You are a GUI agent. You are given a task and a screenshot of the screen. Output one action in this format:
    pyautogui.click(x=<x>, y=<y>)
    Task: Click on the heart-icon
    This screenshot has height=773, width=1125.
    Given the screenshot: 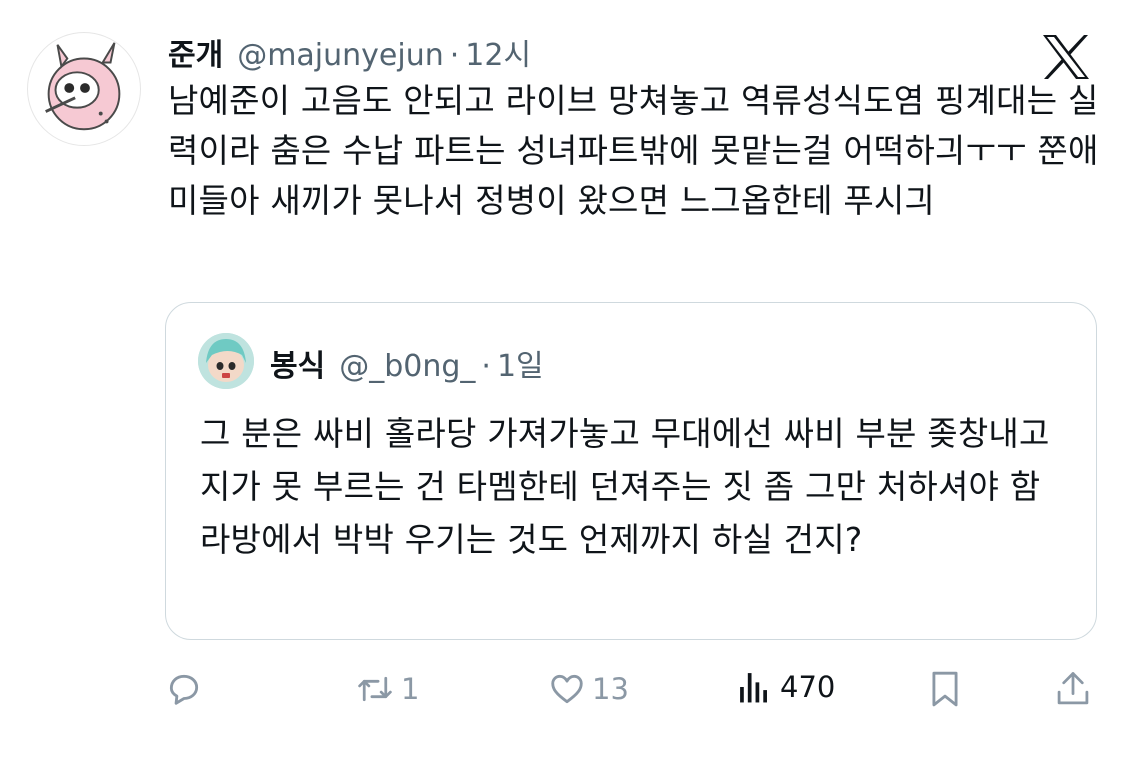 What is the action you would take?
    pyautogui.click(x=567, y=689)
    